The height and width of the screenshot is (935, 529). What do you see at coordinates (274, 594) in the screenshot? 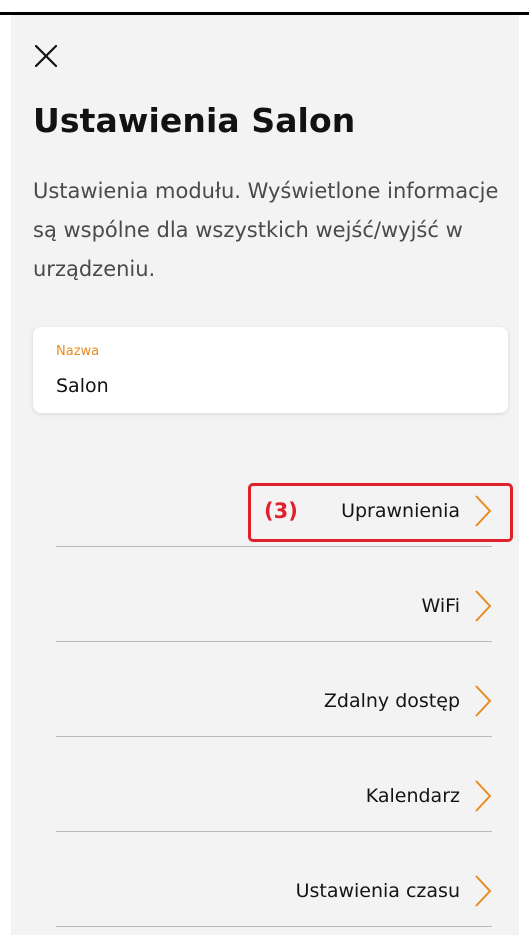
I see `menu-item-wifi: WiFi` at bounding box center [274, 594].